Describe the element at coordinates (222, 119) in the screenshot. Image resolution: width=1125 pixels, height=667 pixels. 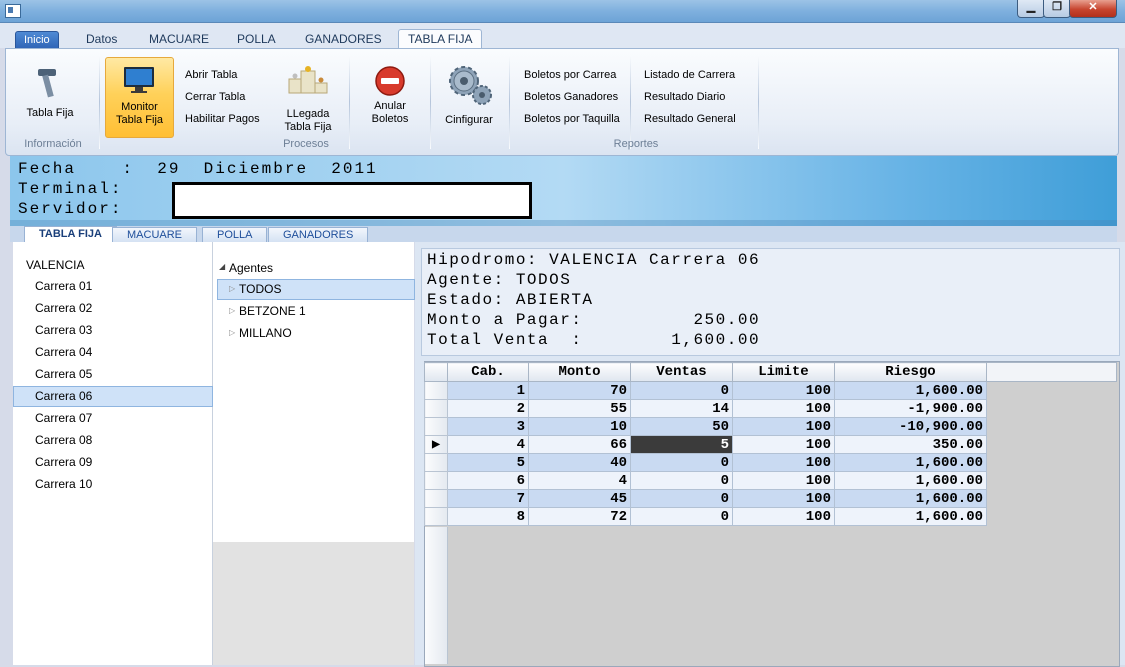
I see `habilitar-pagos-button: Habilitar Pagos` at that location.